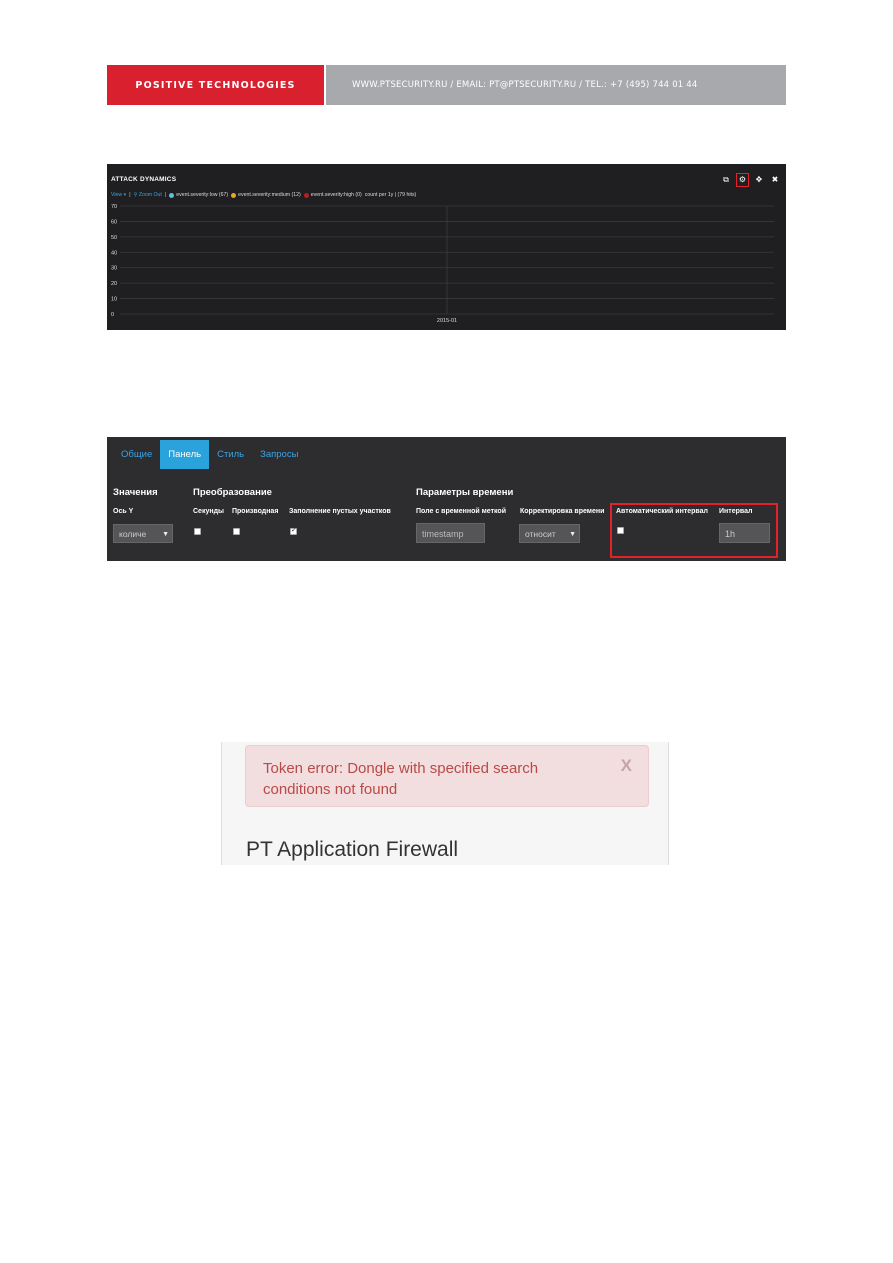 The image size is (893, 1263). Describe the element at coordinates (114, 269) in the screenshot. I see `y-tick-label: 30` at that location.